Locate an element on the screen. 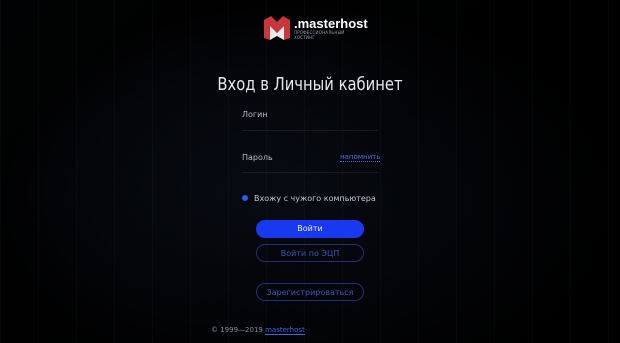  masterhost-m-icon is located at coordinates (277, 28).